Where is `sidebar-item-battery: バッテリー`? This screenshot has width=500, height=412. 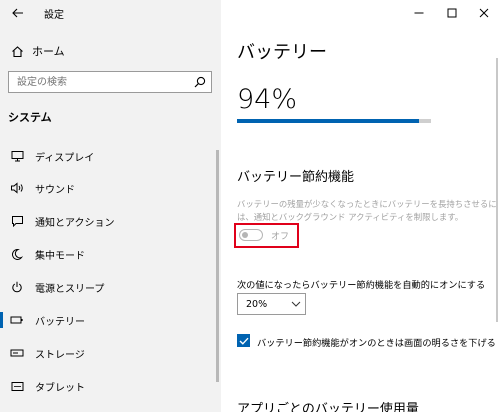
sidebar-item-battery: バッテリー is located at coordinates (110, 320).